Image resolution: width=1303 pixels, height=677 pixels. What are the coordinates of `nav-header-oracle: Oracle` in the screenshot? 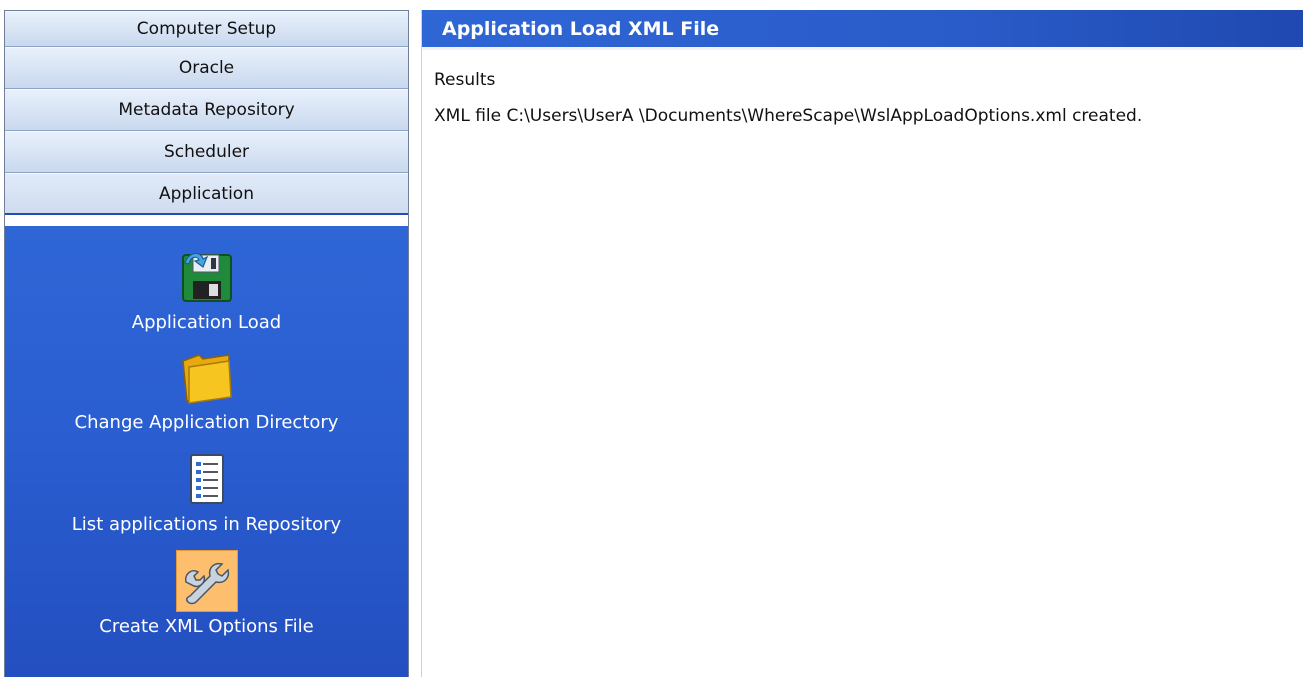 It's located at (206, 68).